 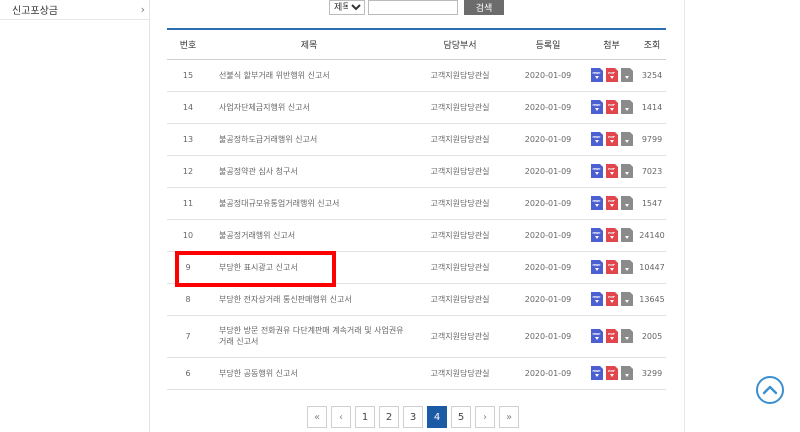 What do you see at coordinates (347, 7) in the screenshot?
I see `search-field-select: 제목` at bounding box center [347, 7].